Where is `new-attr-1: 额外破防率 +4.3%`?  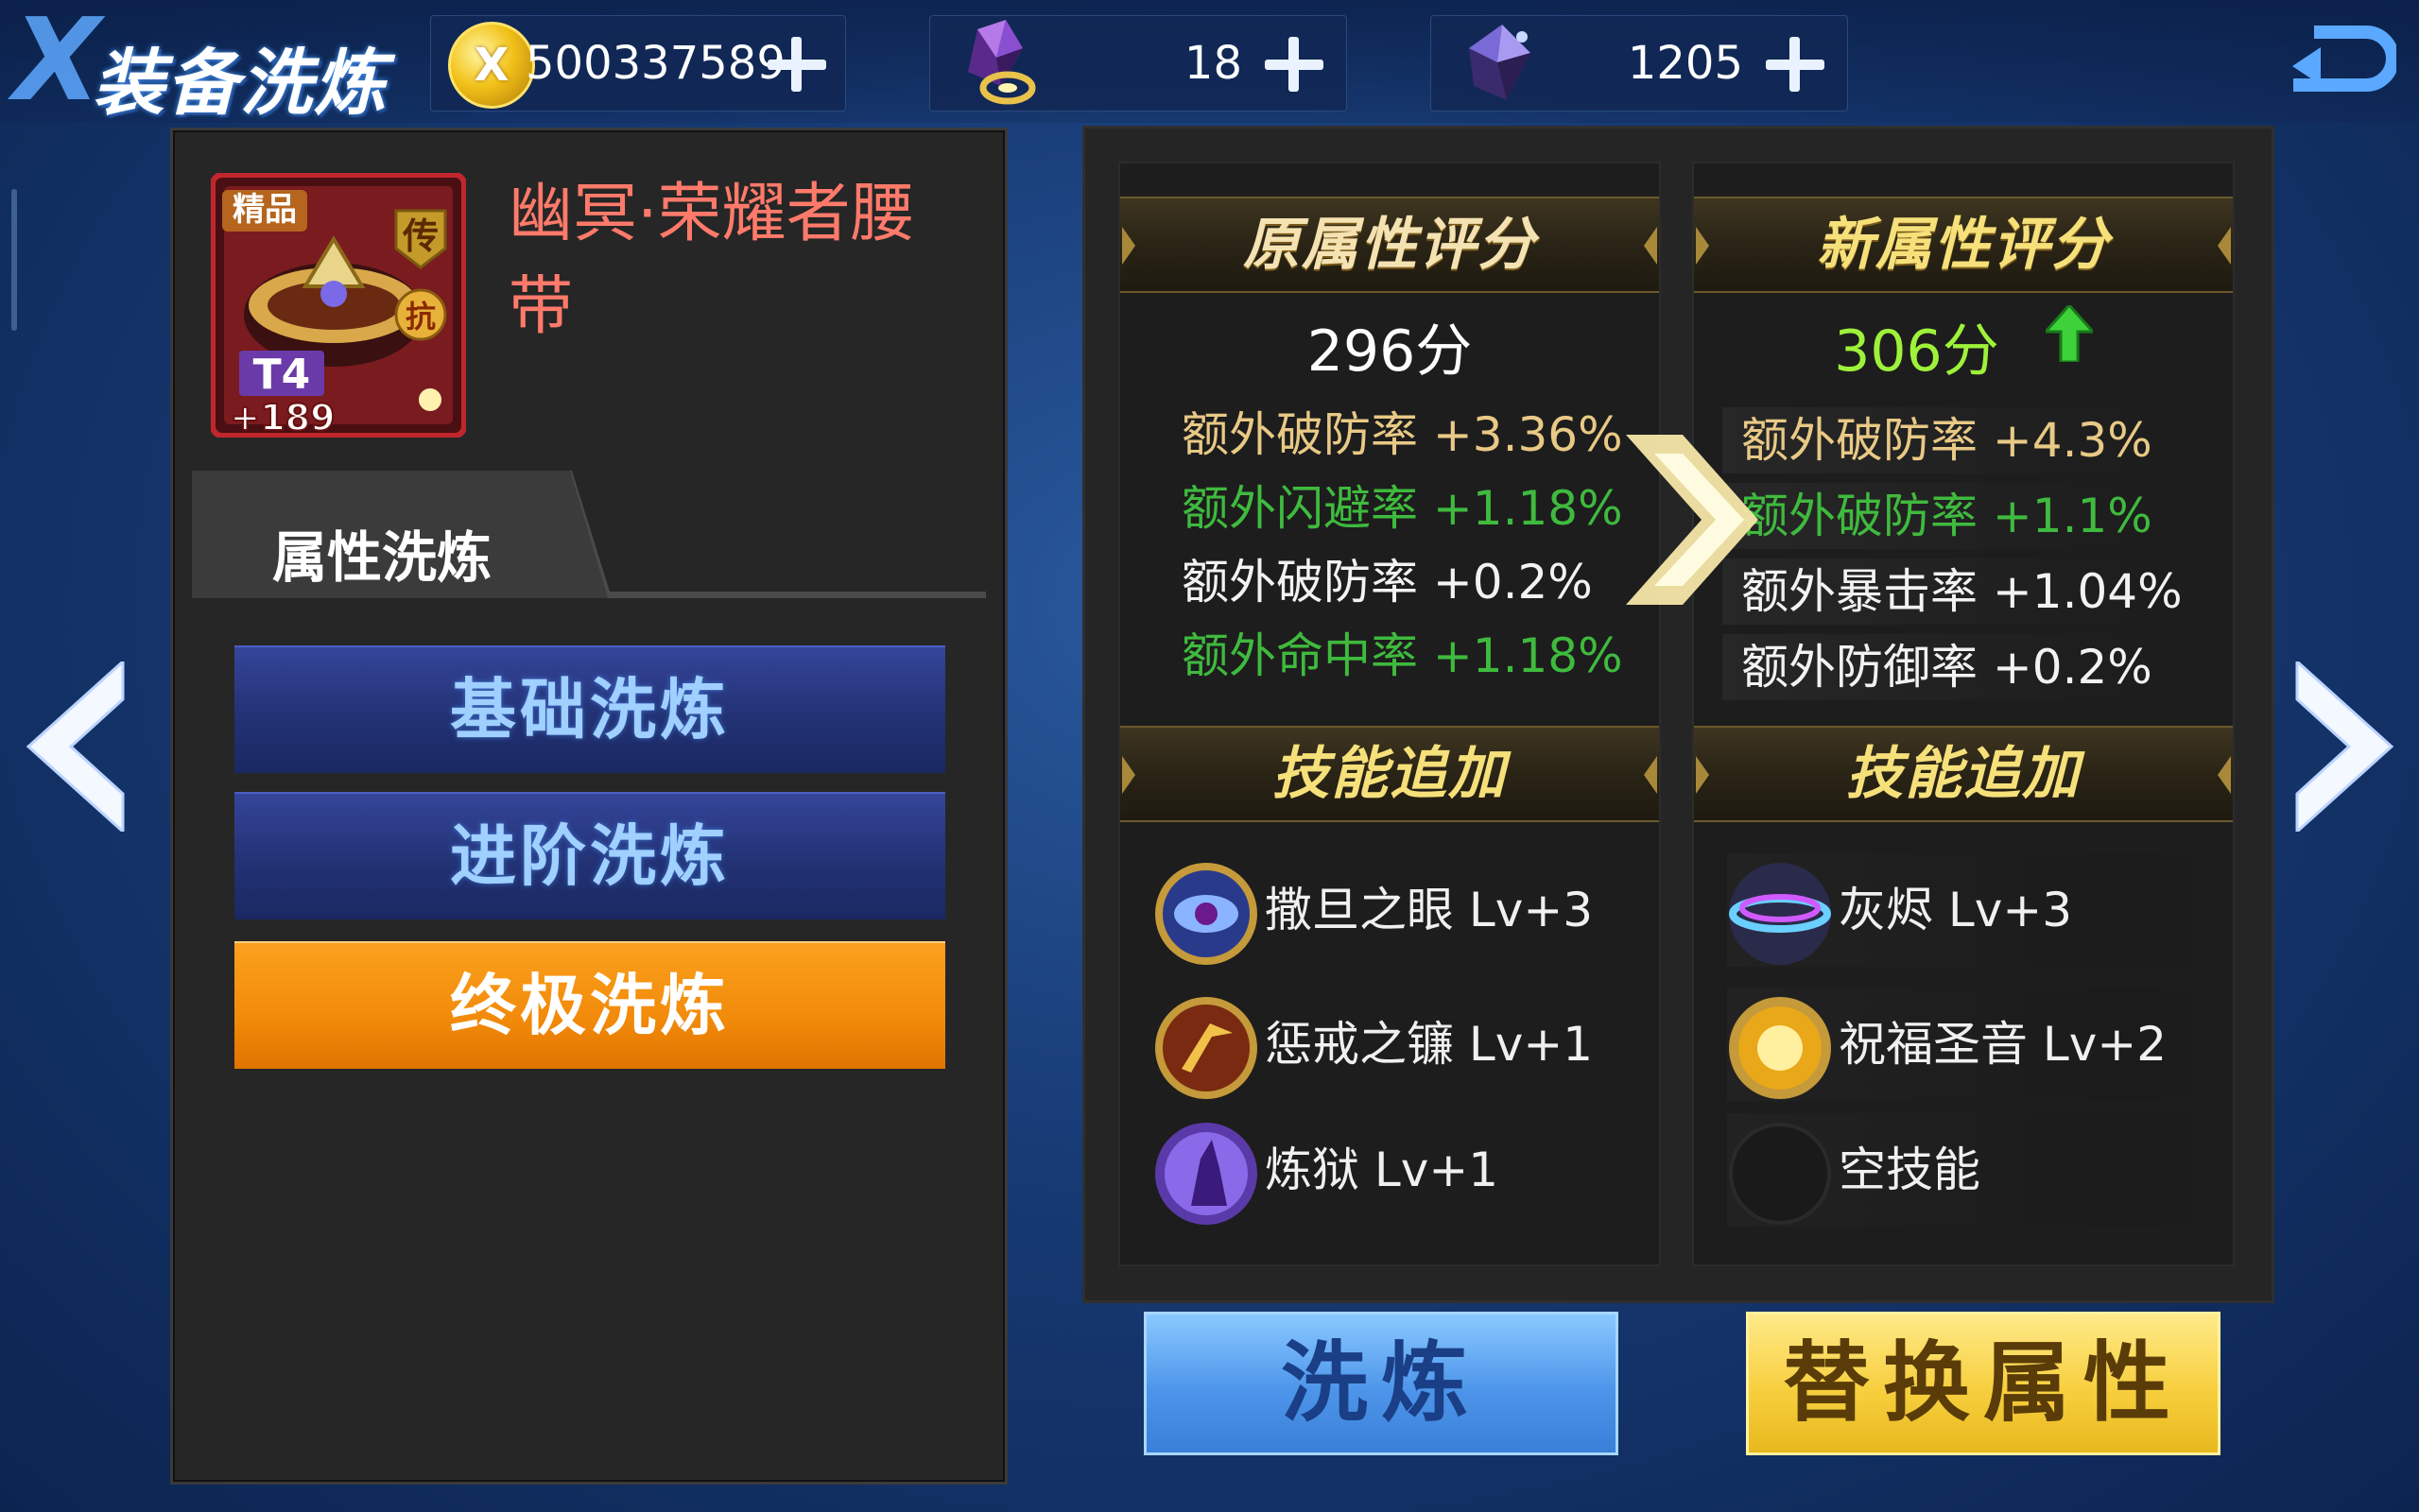 new-attr-1: 额外破防率 +4.3% is located at coordinates (1968, 440).